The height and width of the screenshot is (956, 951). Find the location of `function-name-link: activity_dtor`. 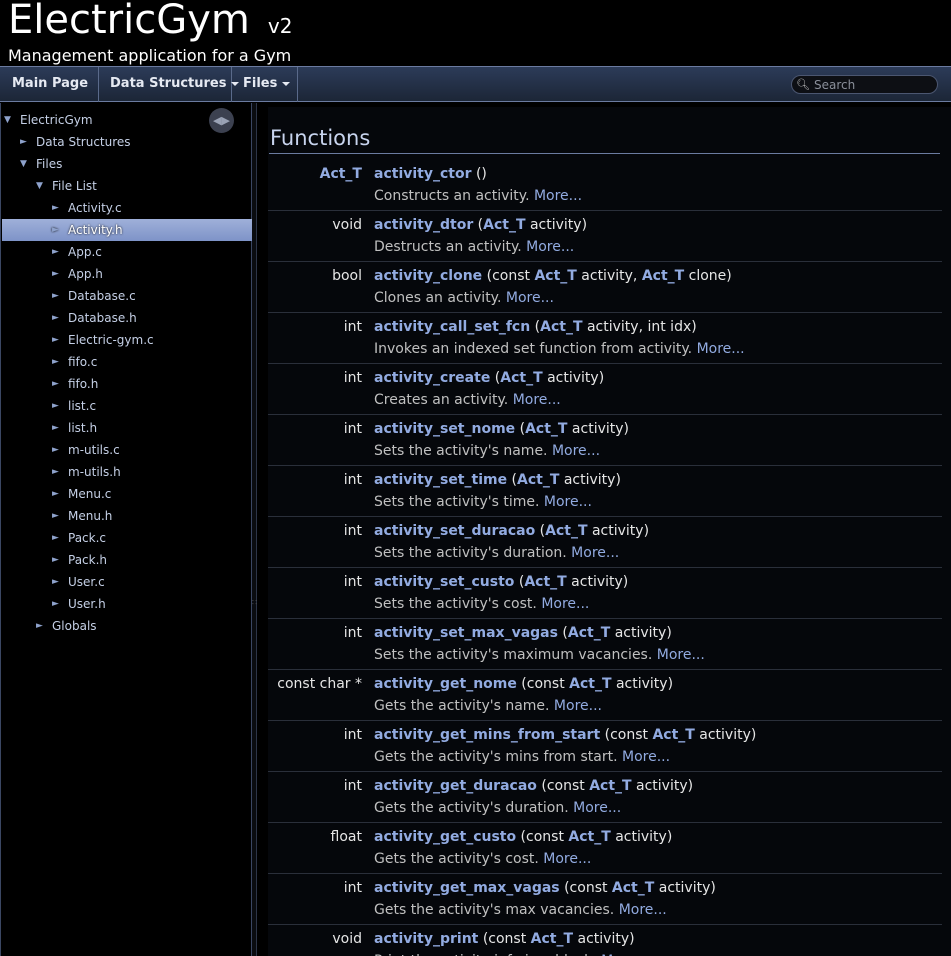

function-name-link: activity_dtor is located at coordinates (423, 225).